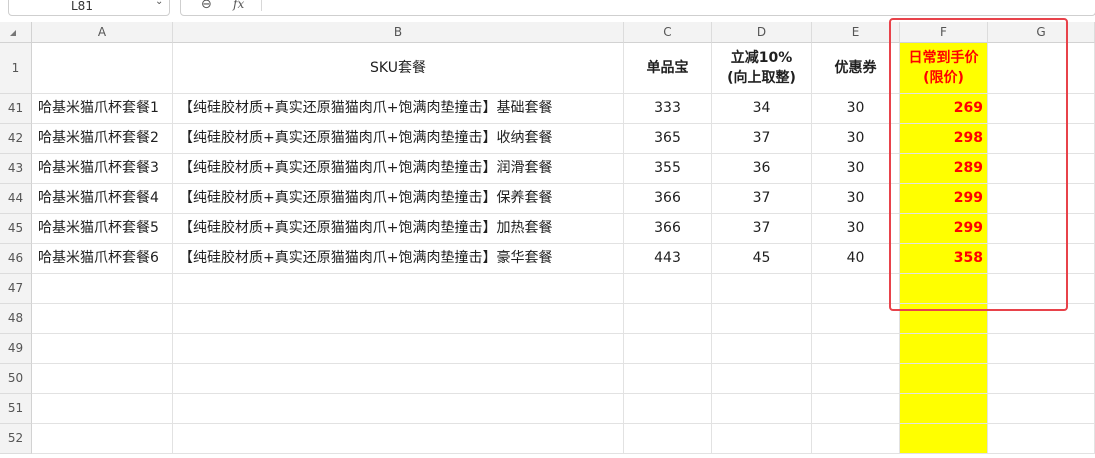 This screenshot has width=1095, height=458. I want to click on column-header-c: C, so click(668, 32).